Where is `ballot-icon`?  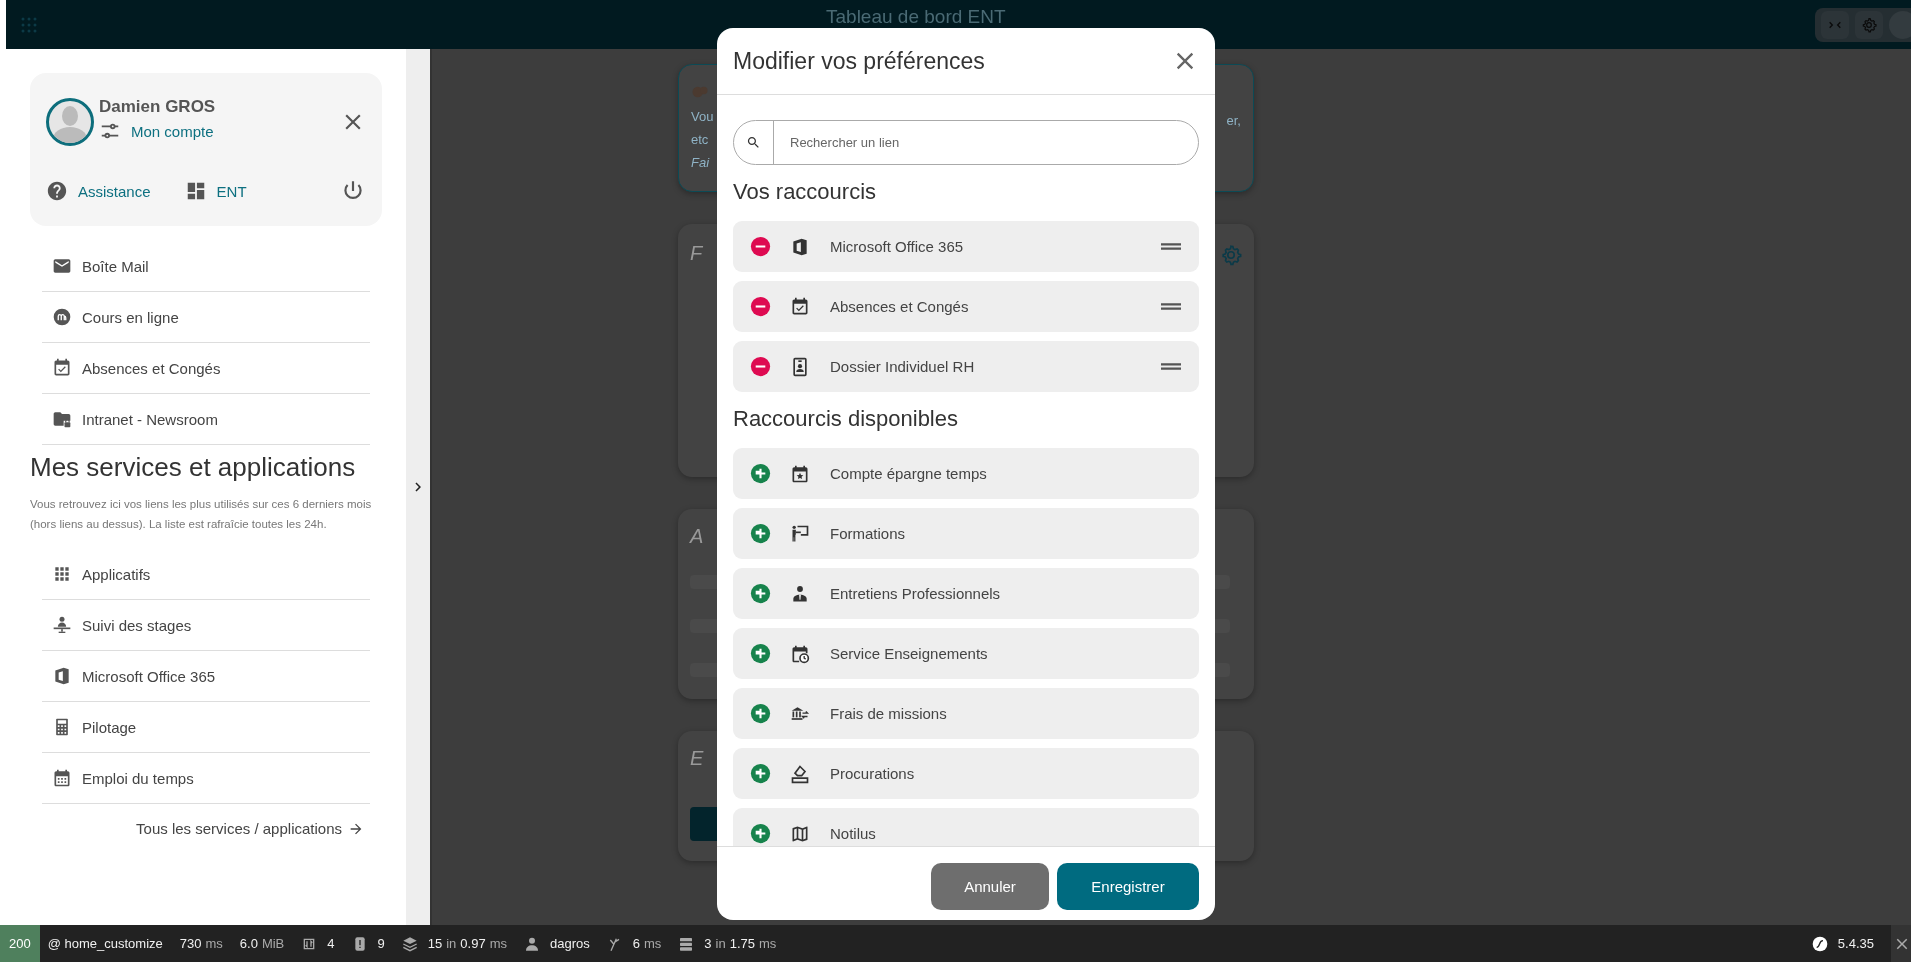
ballot-icon is located at coordinates (800, 773).